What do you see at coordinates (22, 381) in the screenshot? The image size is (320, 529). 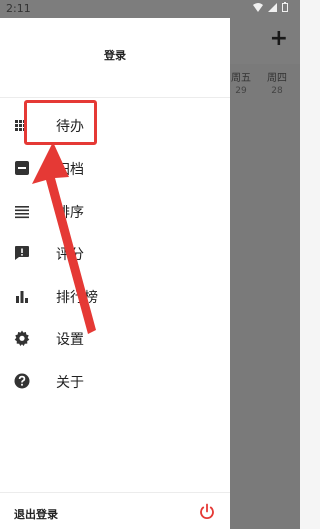 I see `help-icon` at bounding box center [22, 381].